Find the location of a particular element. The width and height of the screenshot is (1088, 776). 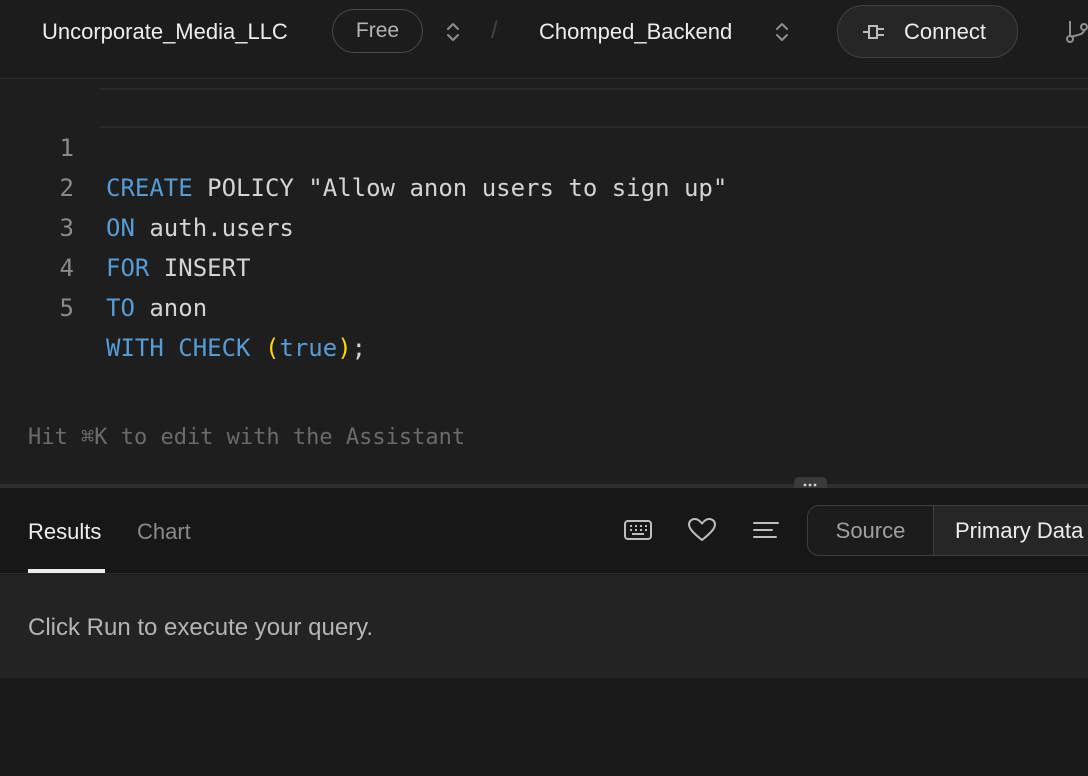

org-switcher: Uncorporate_Media_LLC is located at coordinates (165, 32).